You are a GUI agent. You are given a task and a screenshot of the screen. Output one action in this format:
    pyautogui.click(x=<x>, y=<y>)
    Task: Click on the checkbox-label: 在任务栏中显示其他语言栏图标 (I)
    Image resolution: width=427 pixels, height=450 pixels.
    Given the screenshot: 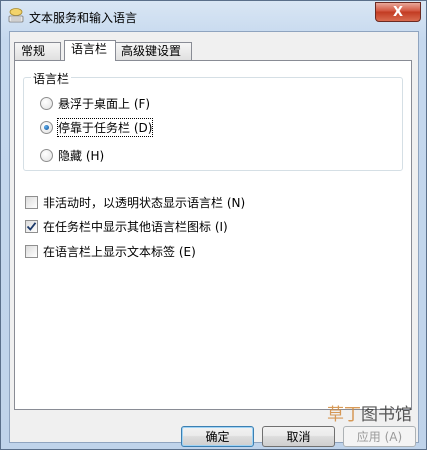 What is the action you would take?
    pyautogui.click(x=135, y=226)
    